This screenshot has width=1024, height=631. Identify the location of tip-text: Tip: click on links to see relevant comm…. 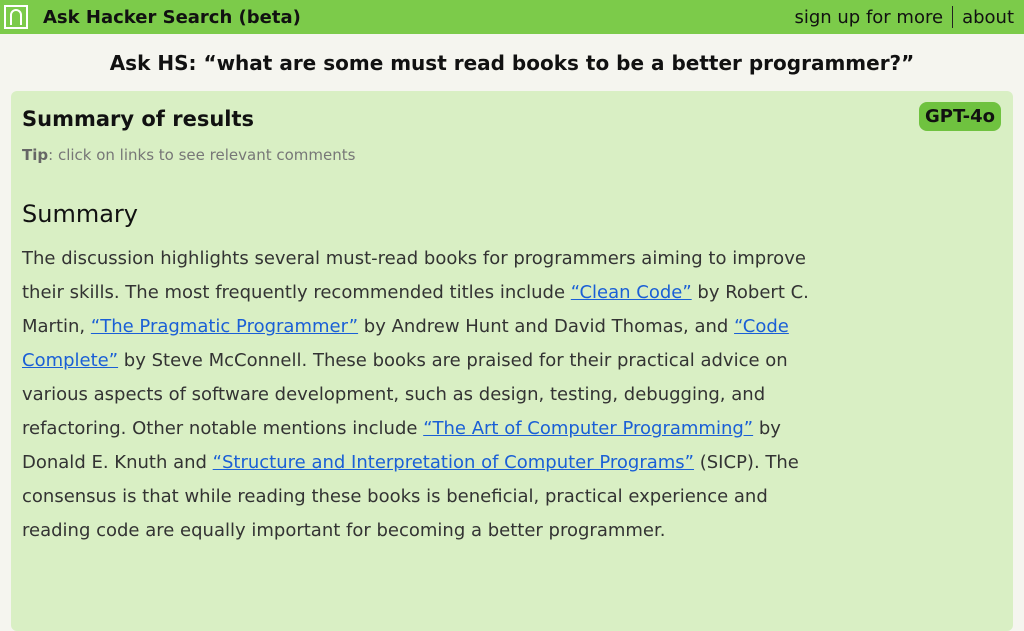
(511, 155).